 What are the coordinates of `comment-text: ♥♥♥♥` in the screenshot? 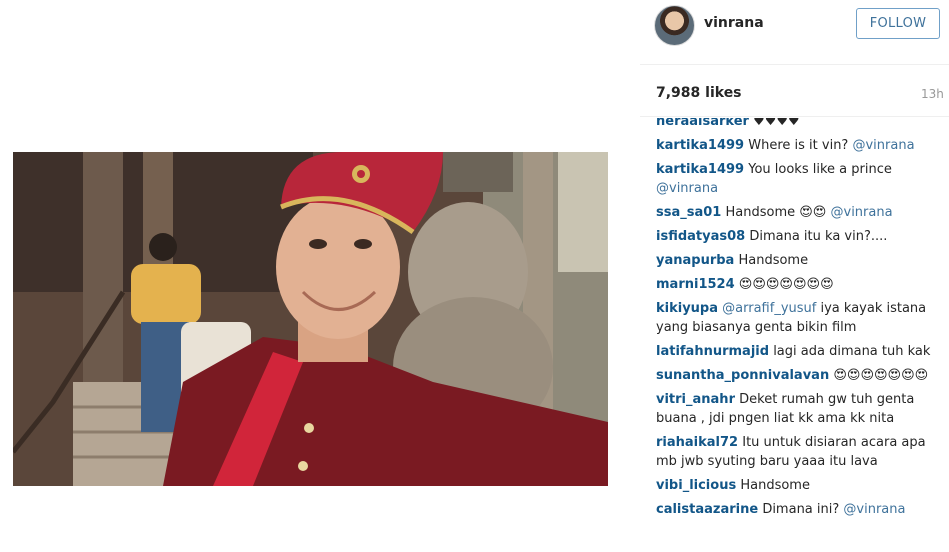 It's located at (776, 123).